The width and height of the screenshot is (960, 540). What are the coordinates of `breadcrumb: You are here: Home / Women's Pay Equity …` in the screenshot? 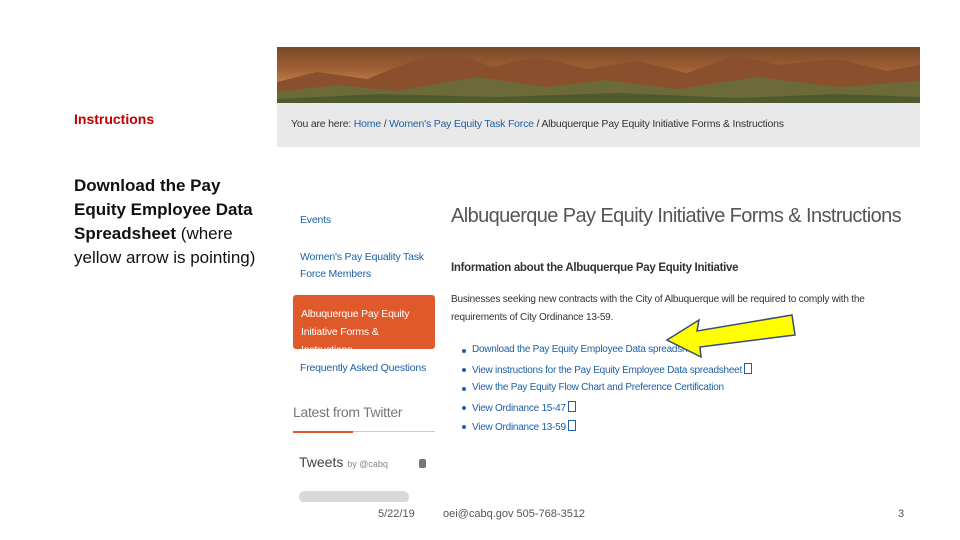 It's located at (598, 125).